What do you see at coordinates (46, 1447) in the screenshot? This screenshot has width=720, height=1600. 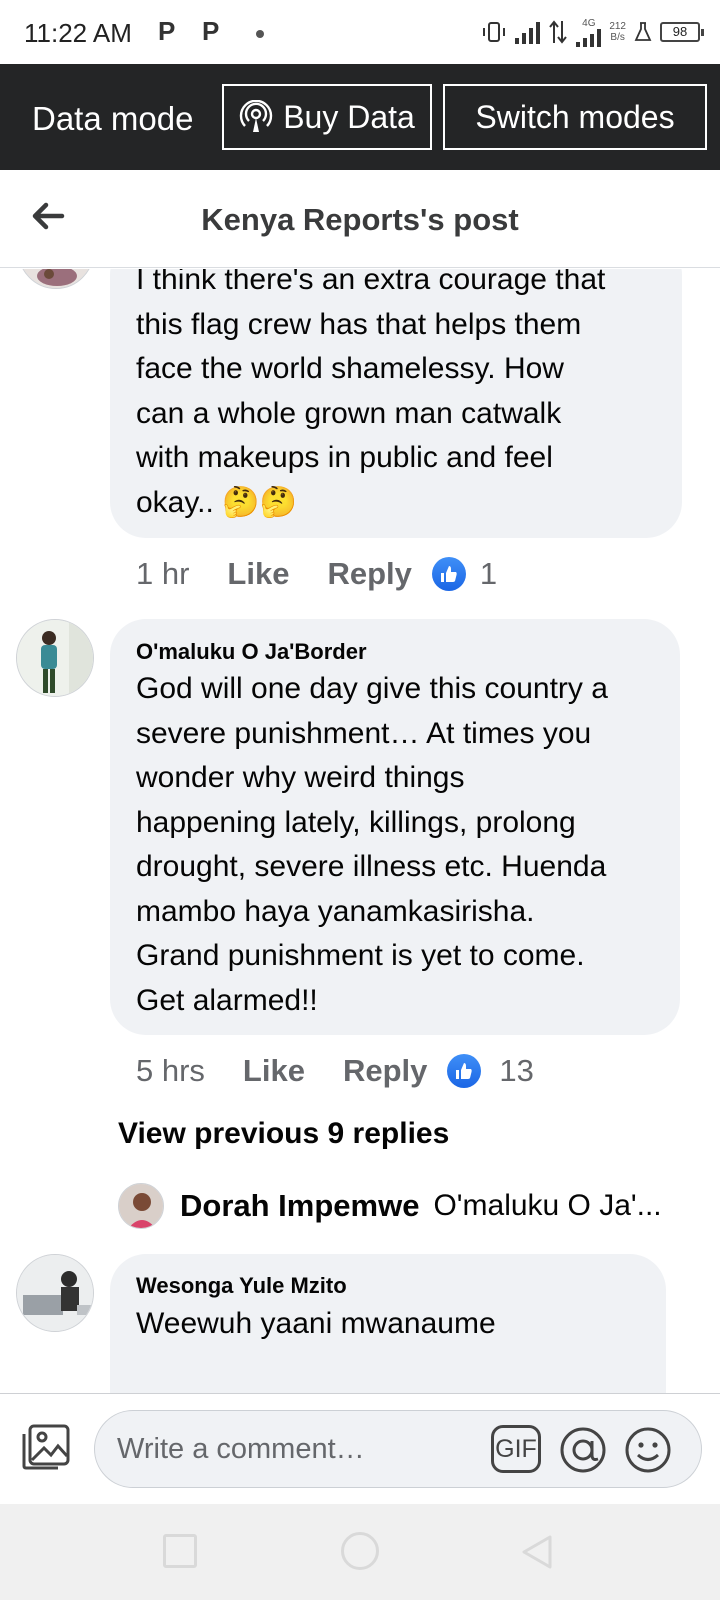 I see `photo-icon` at bounding box center [46, 1447].